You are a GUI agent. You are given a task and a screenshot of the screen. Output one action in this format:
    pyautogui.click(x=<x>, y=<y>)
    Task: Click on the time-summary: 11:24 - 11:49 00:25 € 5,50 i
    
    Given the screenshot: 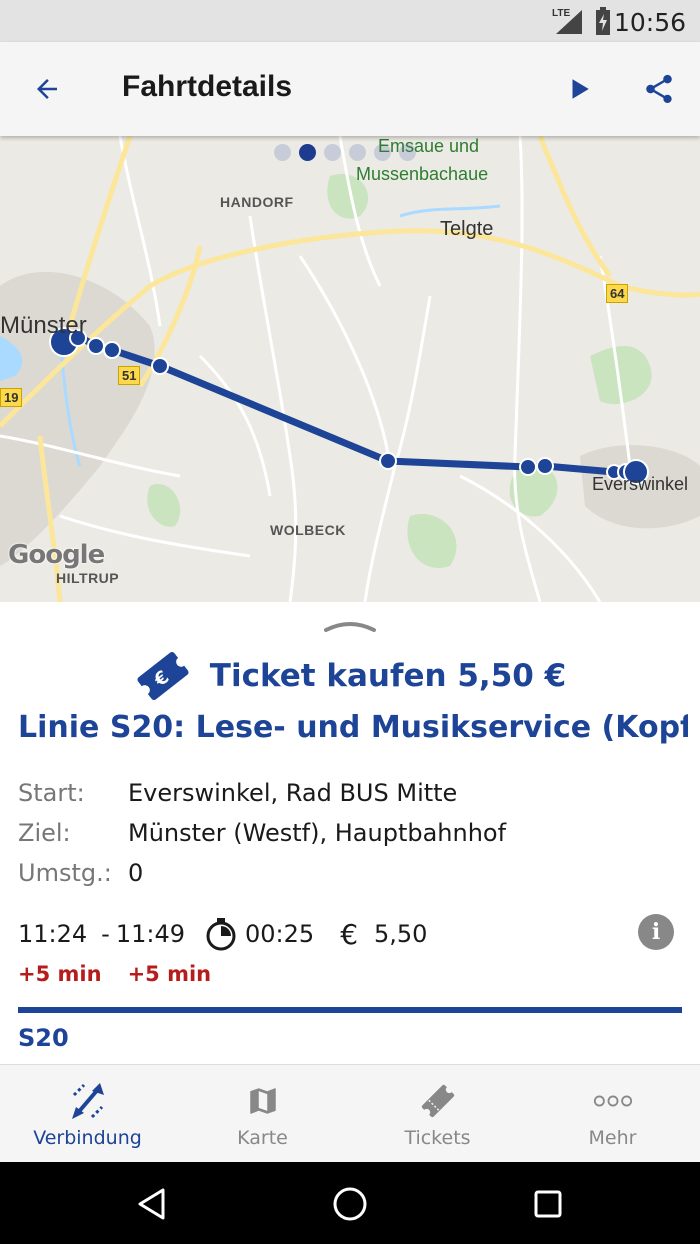 What is the action you would take?
    pyautogui.click(x=354, y=934)
    